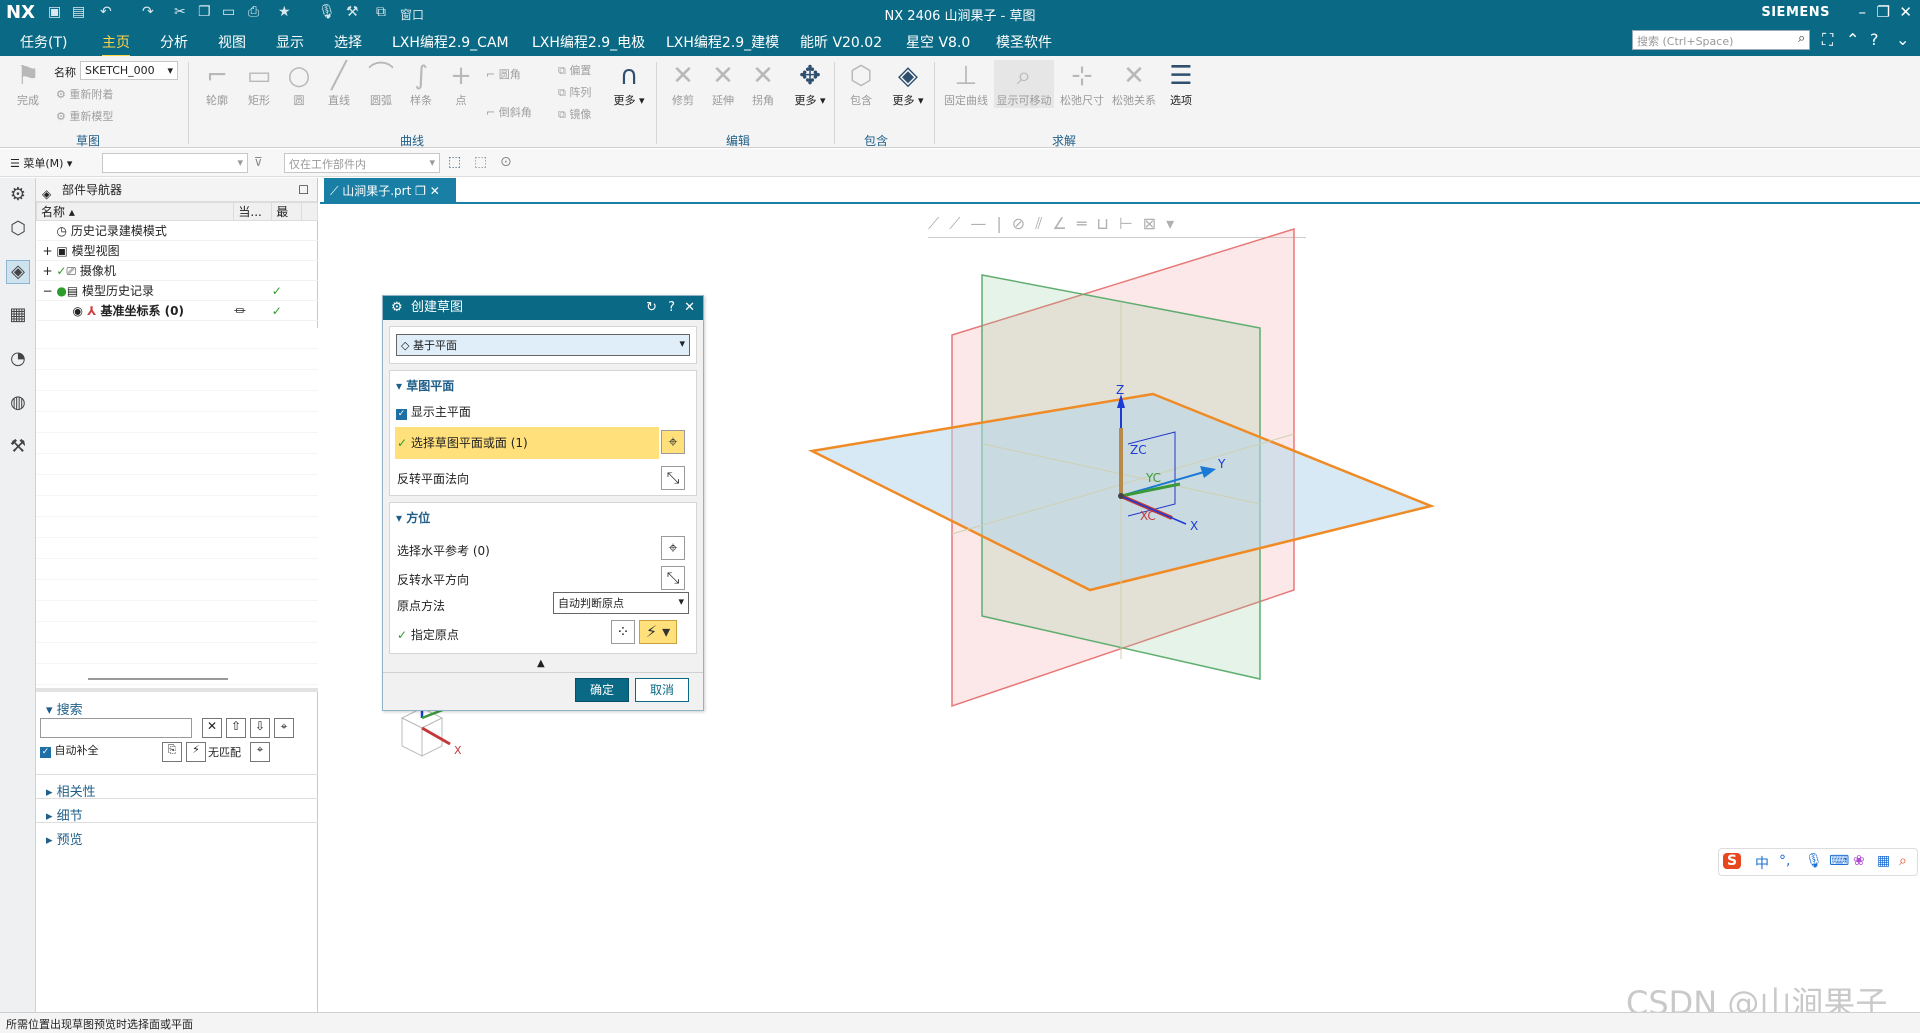 The image size is (1920, 1033). Describe the element at coordinates (1024, 42) in the screenshot. I see `tab-mosheng: 模圣软件` at that location.